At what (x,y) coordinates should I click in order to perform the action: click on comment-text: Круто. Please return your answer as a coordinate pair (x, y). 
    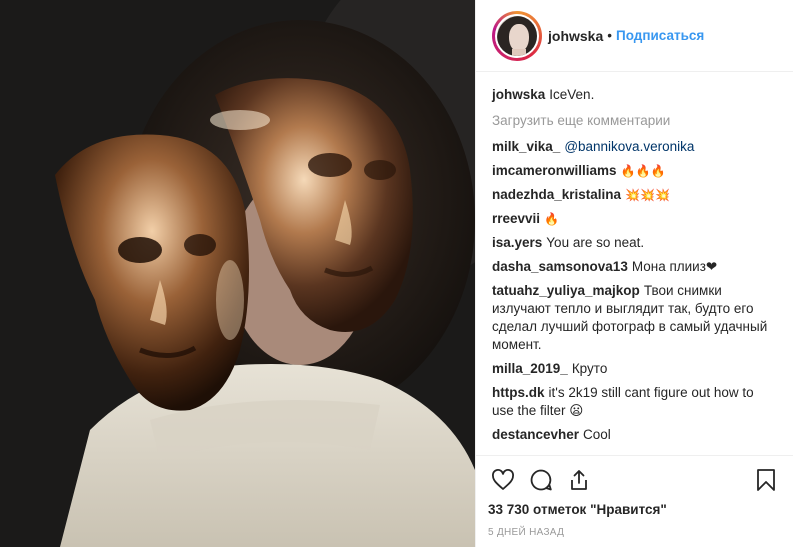
    Looking at the image, I should click on (589, 368).